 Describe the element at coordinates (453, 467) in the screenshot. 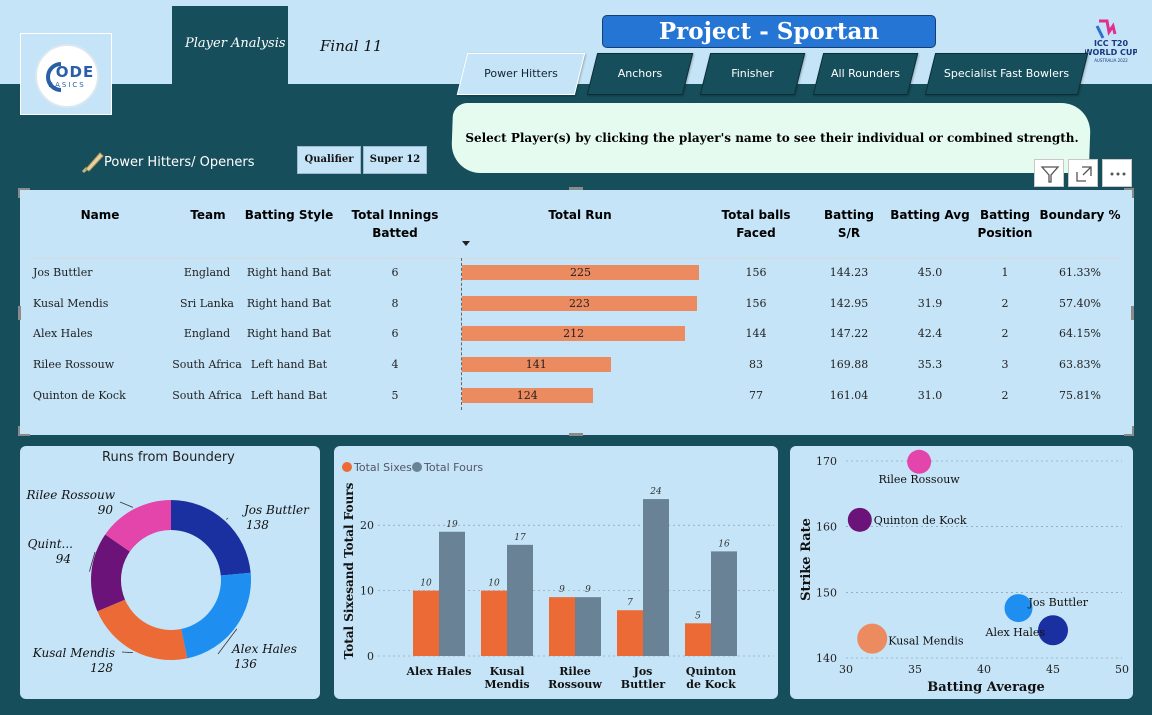

I see `legend-label: Total Fours` at that location.